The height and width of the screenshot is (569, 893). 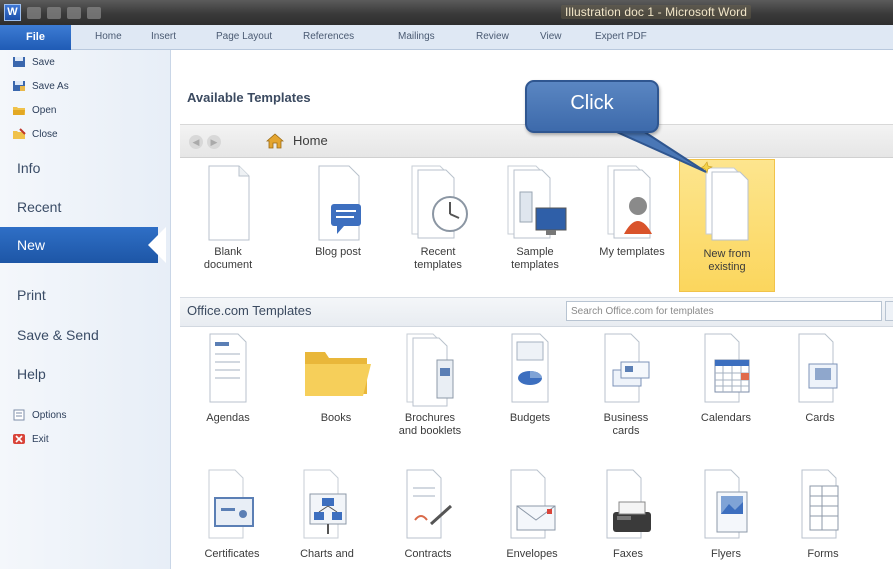 What do you see at coordinates (658, 150) in the screenshot?
I see `callout-pointer` at bounding box center [658, 150].